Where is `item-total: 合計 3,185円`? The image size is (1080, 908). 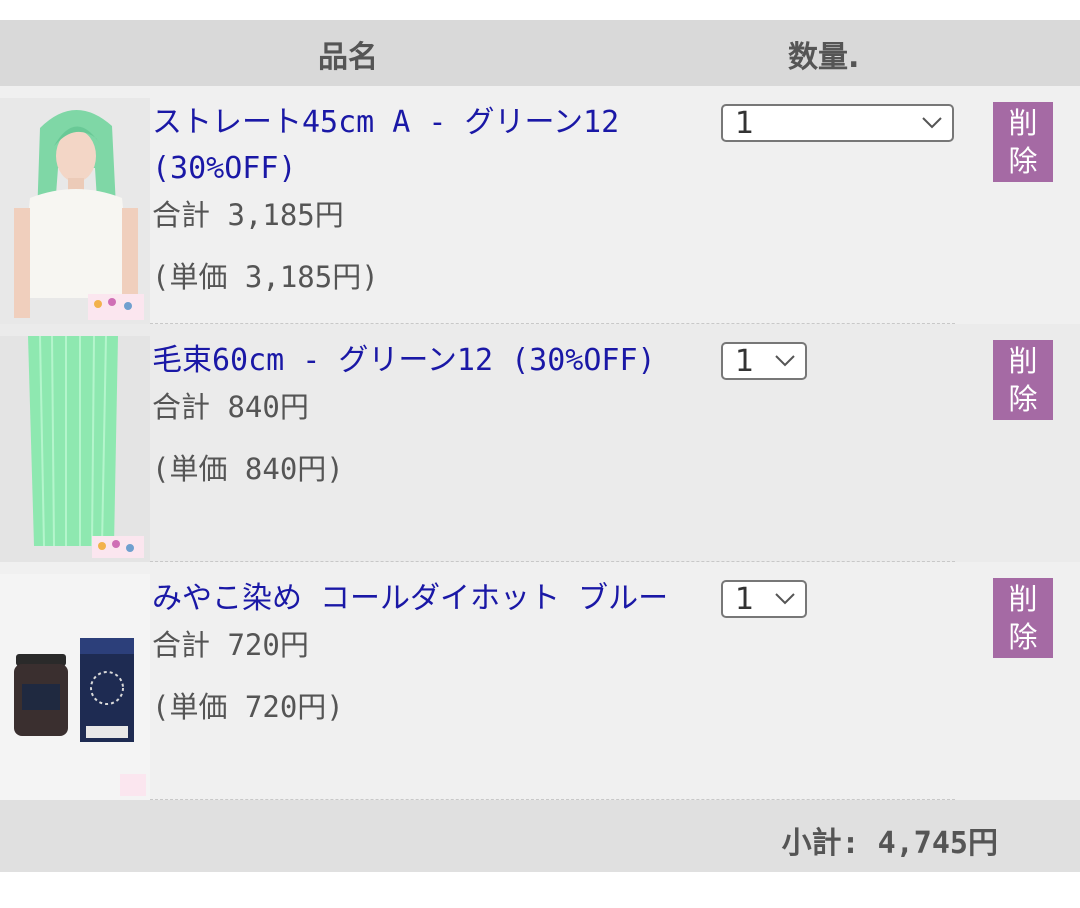
item-total: 合計 3,185円 is located at coordinates (248, 215).